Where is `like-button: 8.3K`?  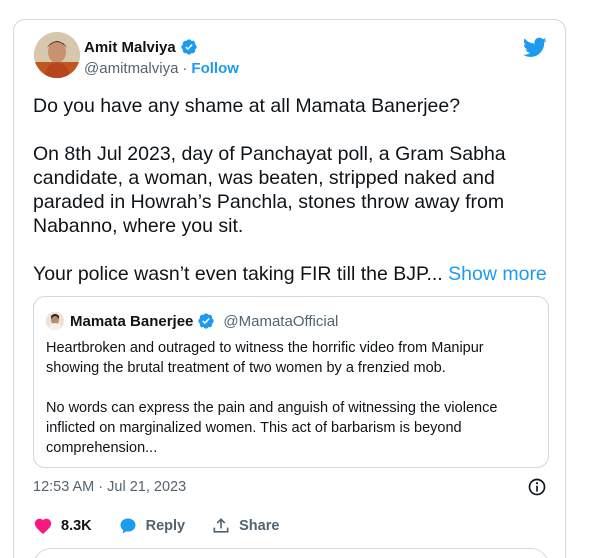
like-button: 8.3K is located at coordinates (62, 526).